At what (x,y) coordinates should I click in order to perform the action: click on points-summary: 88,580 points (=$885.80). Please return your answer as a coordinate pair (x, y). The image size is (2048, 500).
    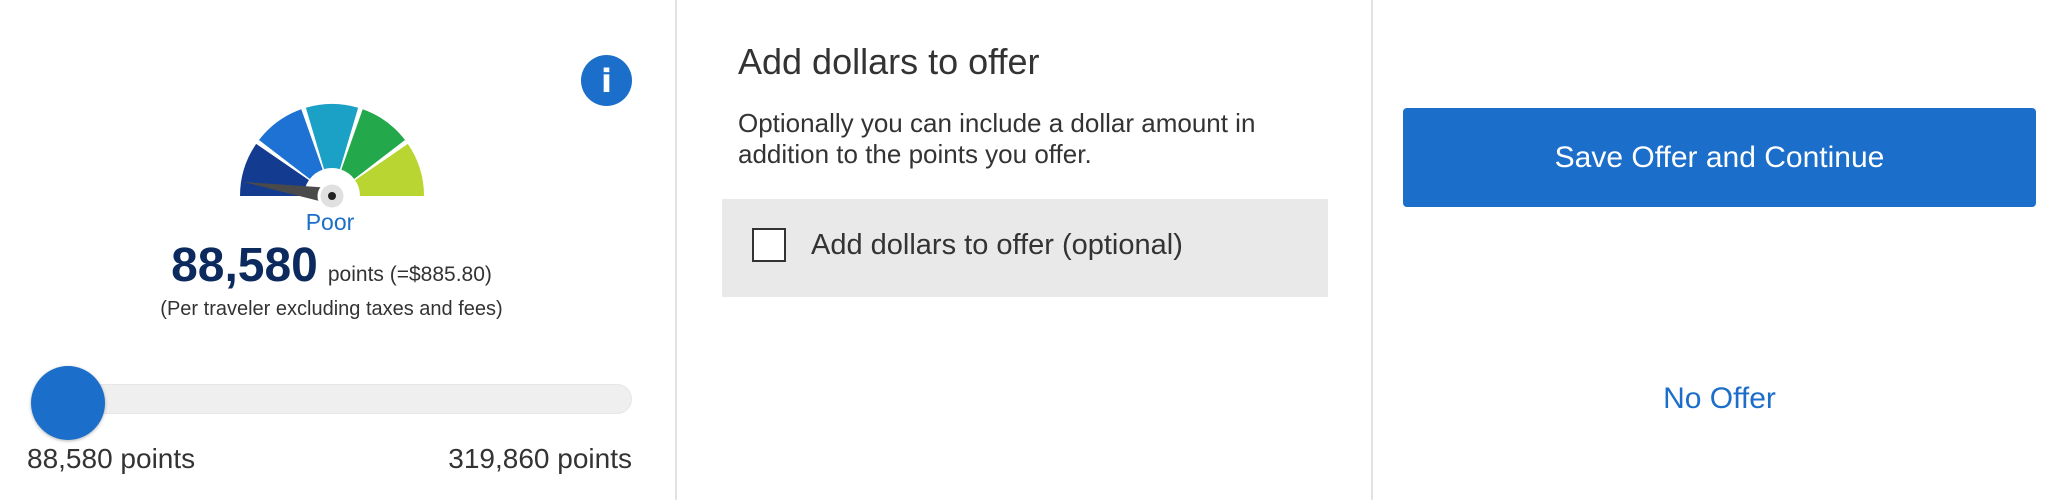
    Looking at the image, I should click on (331, 265).